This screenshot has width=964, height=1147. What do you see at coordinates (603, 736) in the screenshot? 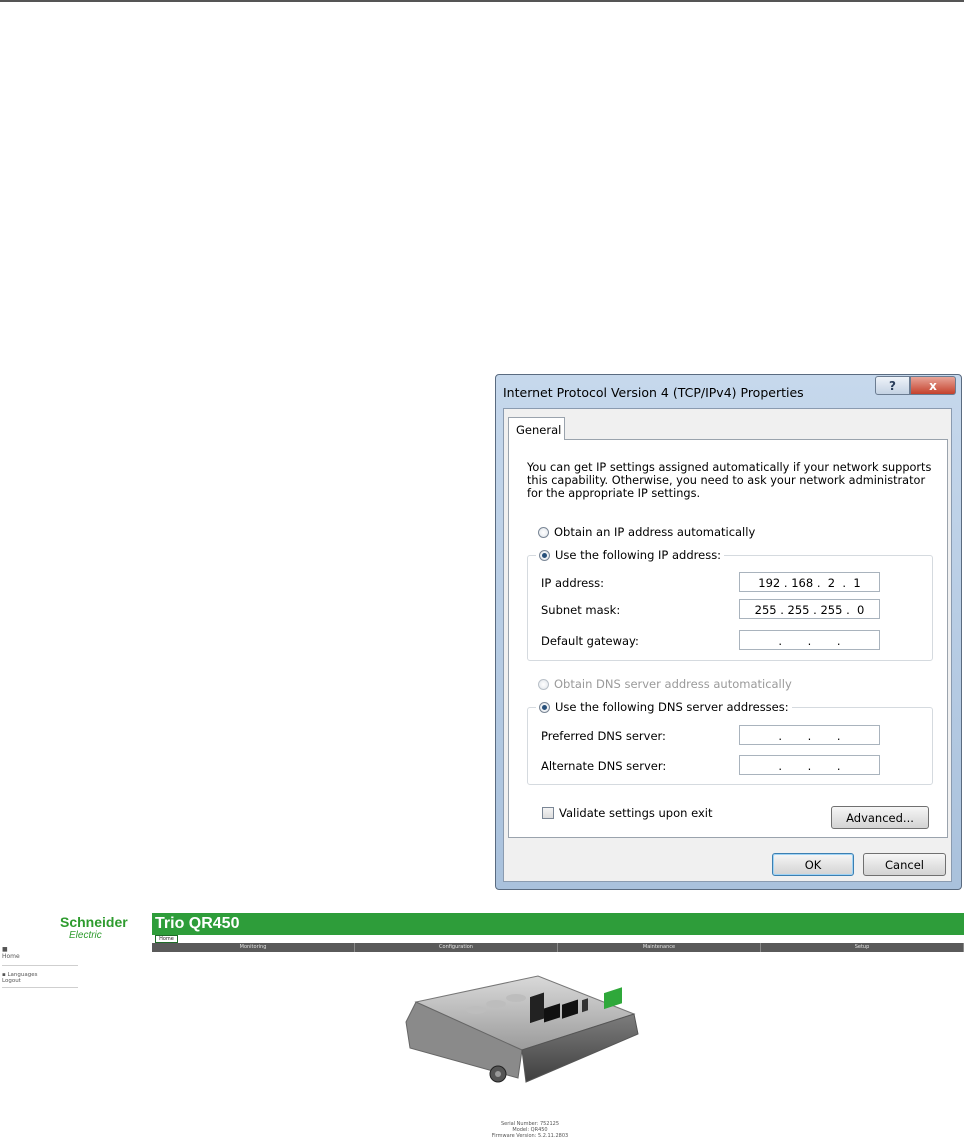
I see `preferred-dns-label: Preferred DNS server:` at bounding box center [603, 736].